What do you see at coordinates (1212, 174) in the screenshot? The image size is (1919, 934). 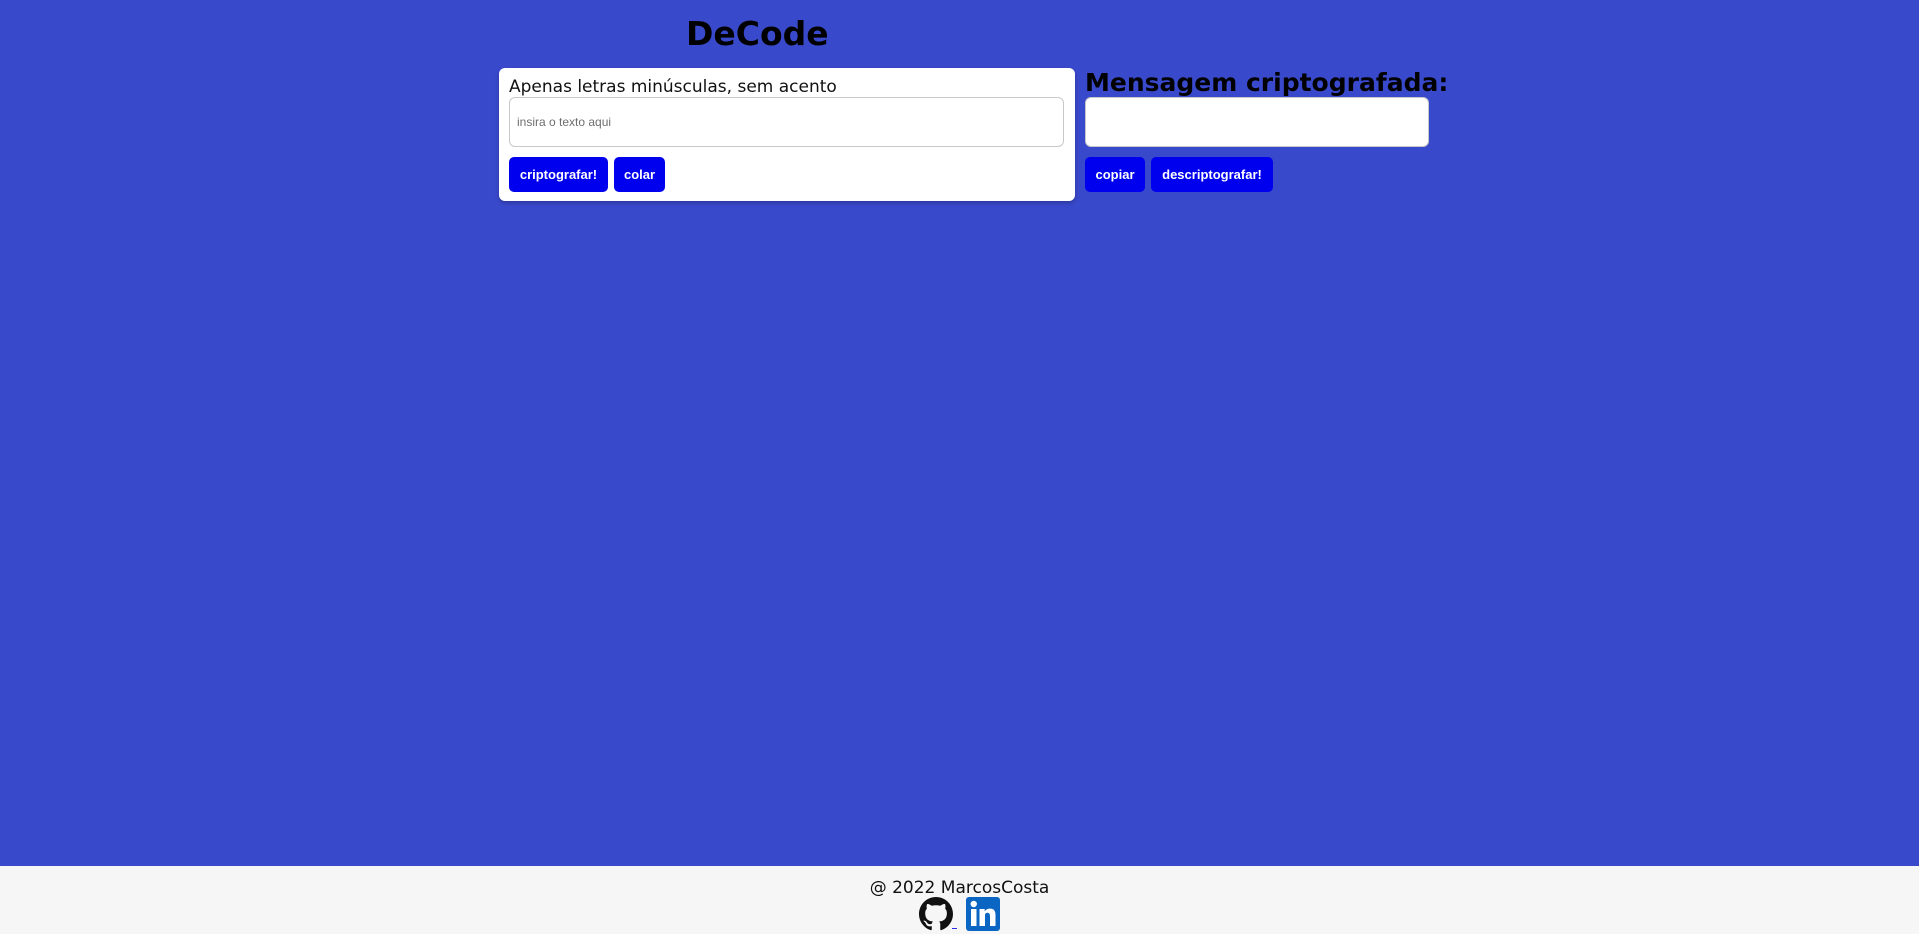 I see `decrypt-button: descriptografar!` at bounding box center [1212, 174].